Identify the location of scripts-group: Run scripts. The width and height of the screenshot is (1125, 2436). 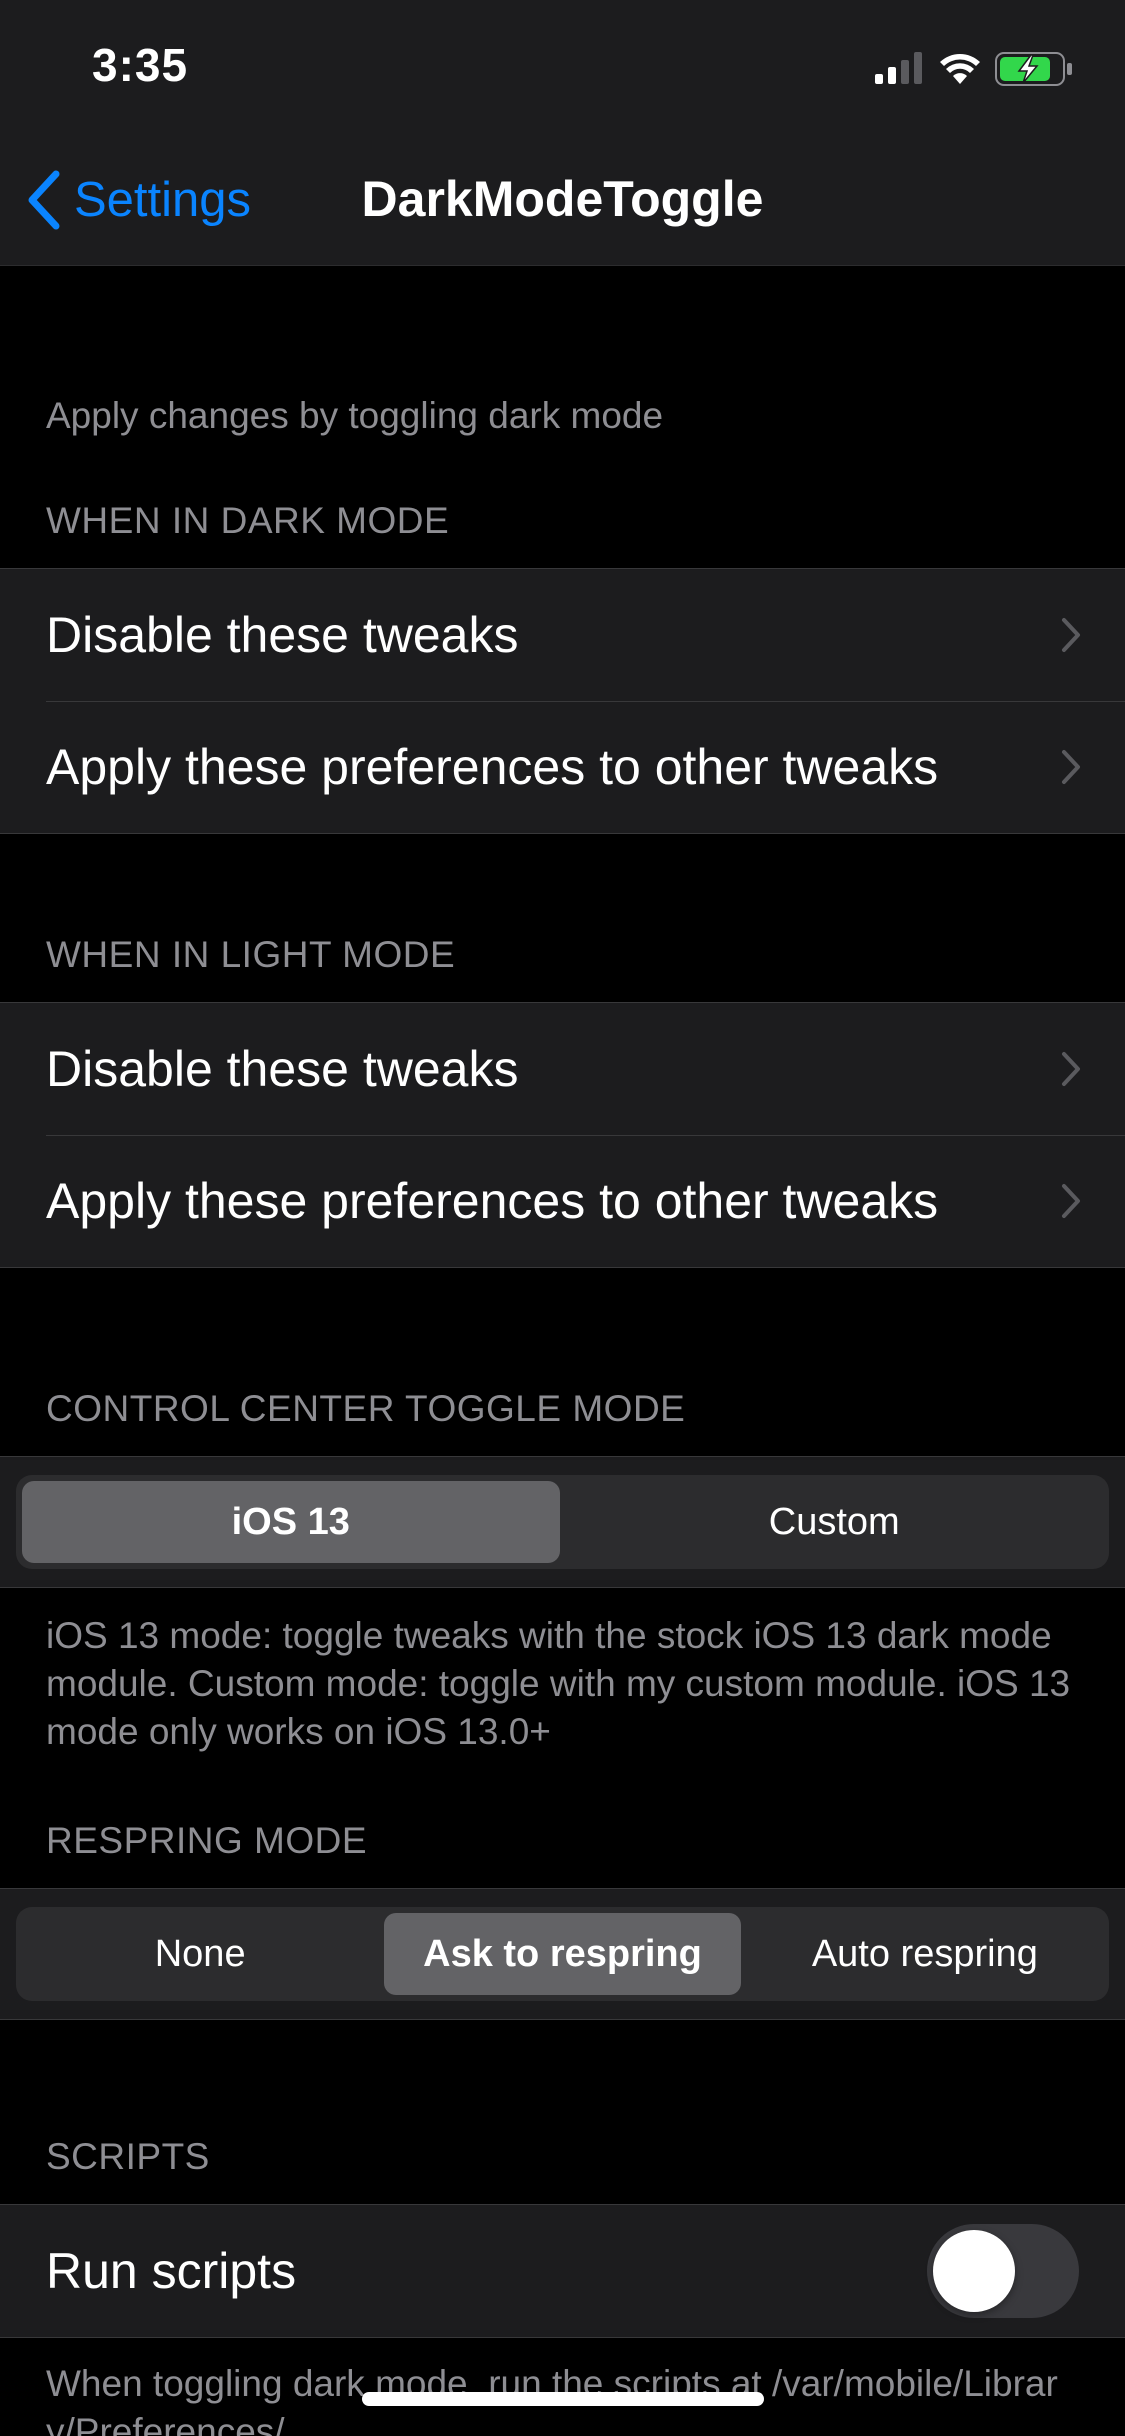
(562, 2271).